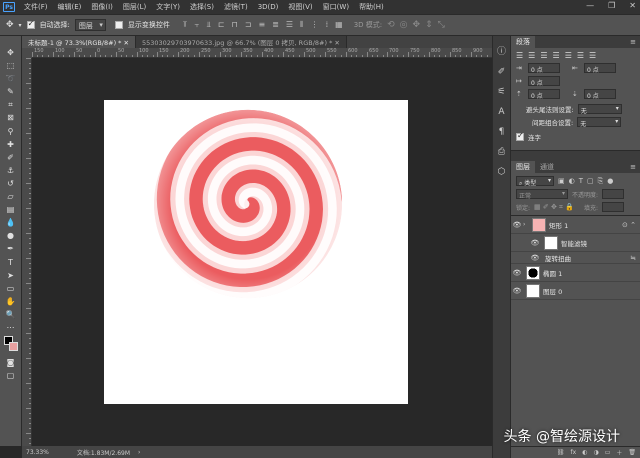  Describe the element at coordinates (523, 167) in the screenshot. I see `tab-layers: 图层` at that location.